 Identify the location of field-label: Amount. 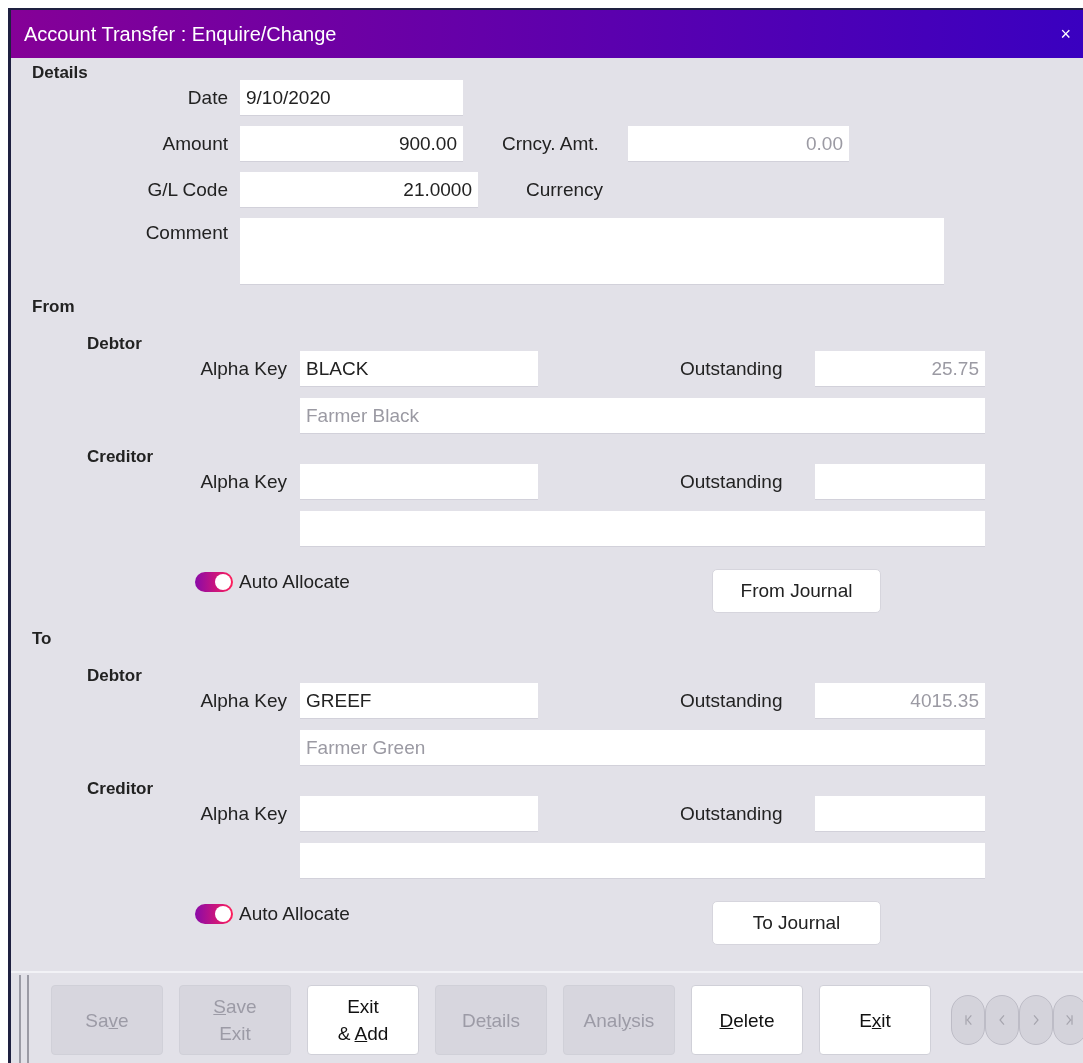
(194, 144).